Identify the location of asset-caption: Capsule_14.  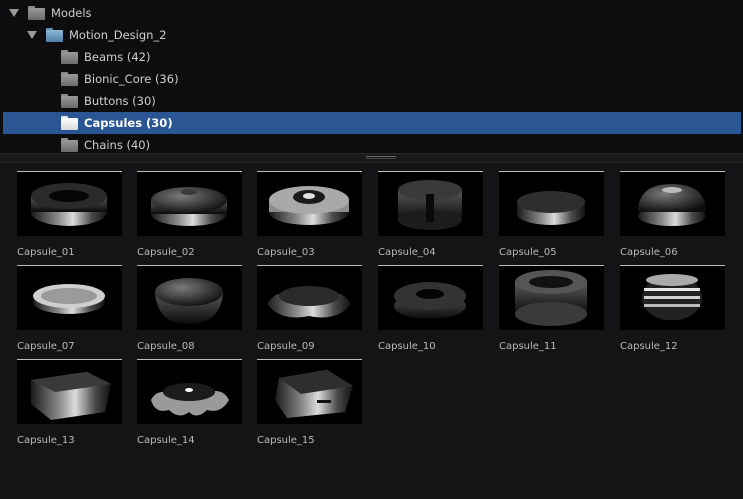
(166, 440).